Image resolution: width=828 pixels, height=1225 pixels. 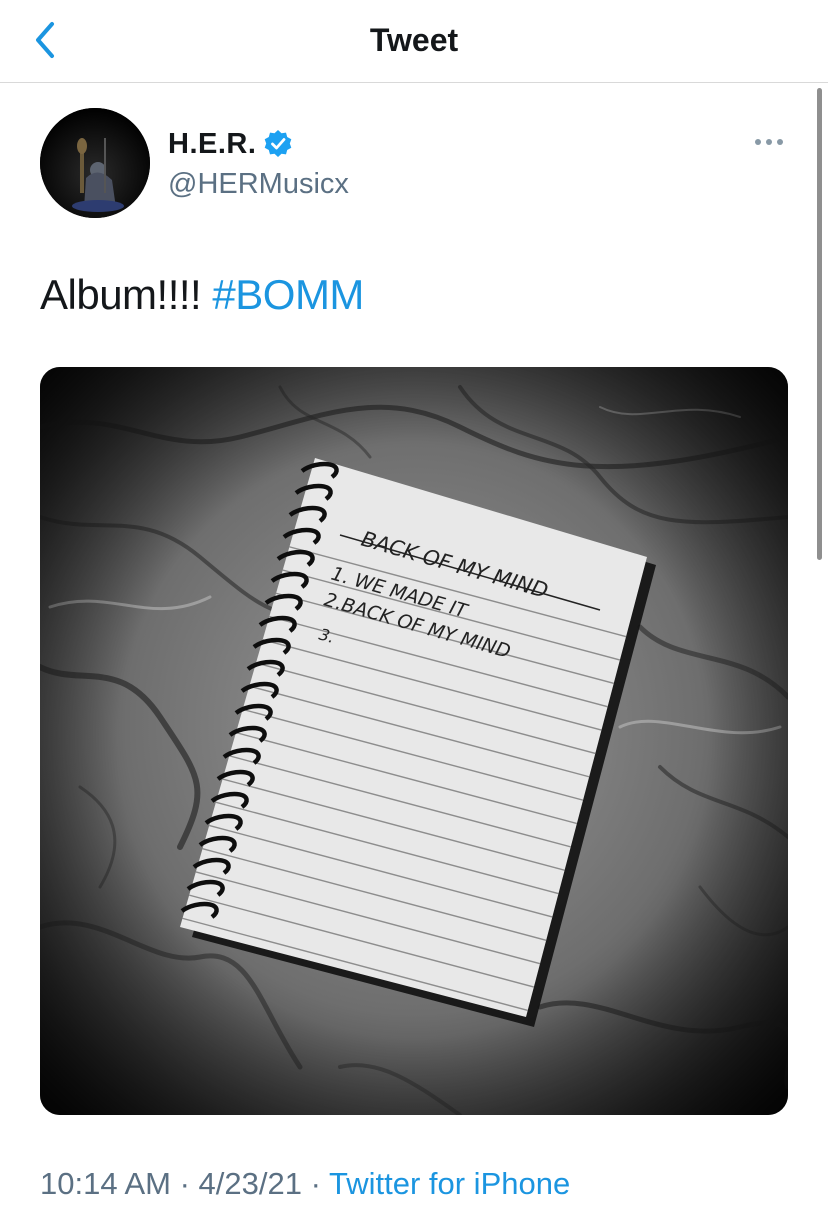 I want to click on tweet-metadata: 10:14 AM · 4/23/21 · Twitter for iPhone, so click(x=305, y=1184).